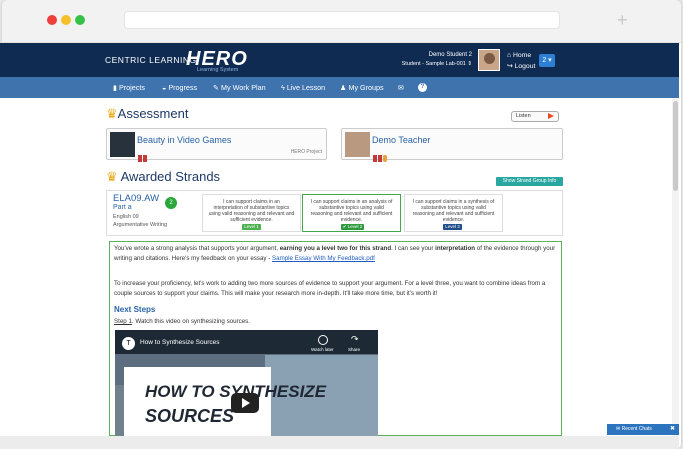 The image size is (683, 449). Describe the element at coordinates (523, 116) in the screenshot. I see `listen-label: Listen` at that location.